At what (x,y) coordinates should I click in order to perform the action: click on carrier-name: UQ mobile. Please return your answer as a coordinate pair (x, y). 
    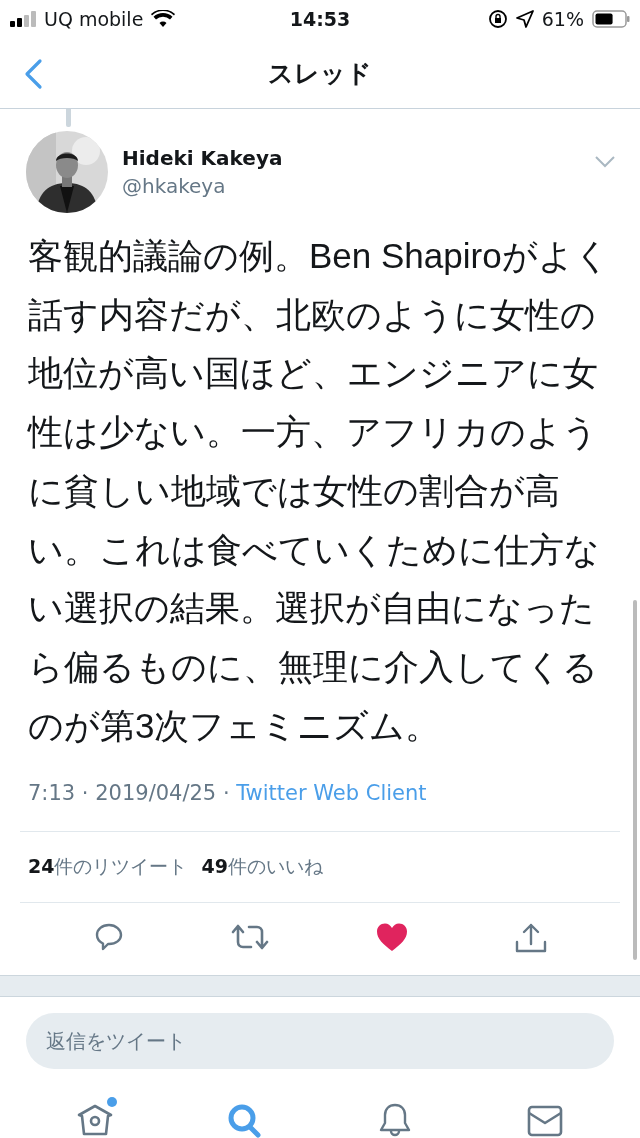
    Looking at the image, I should click on (94, 19).